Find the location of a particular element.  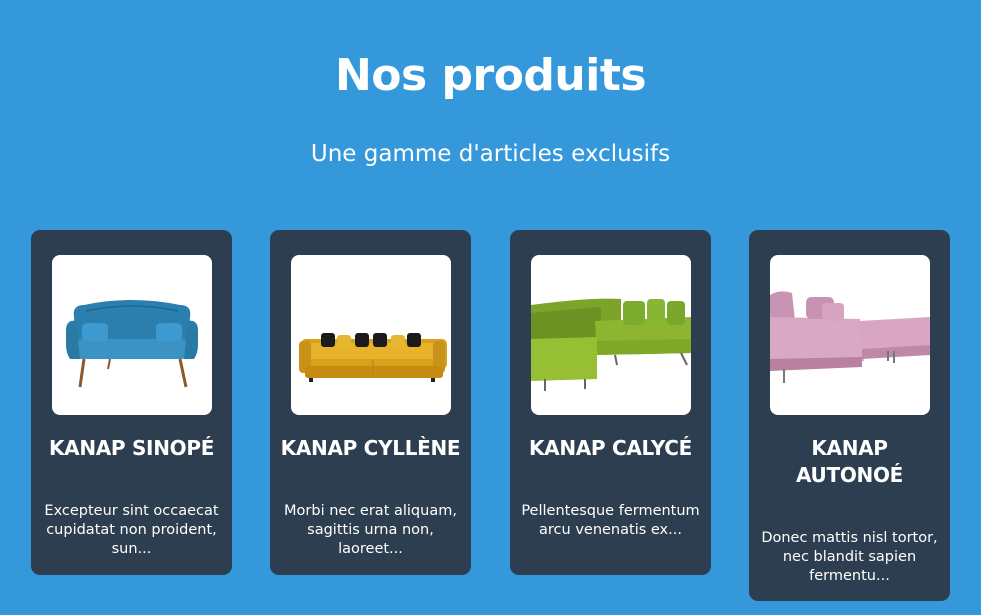

section-subtitle: Une gamme d'articles exclusifs is located at coordinates (490, 154).